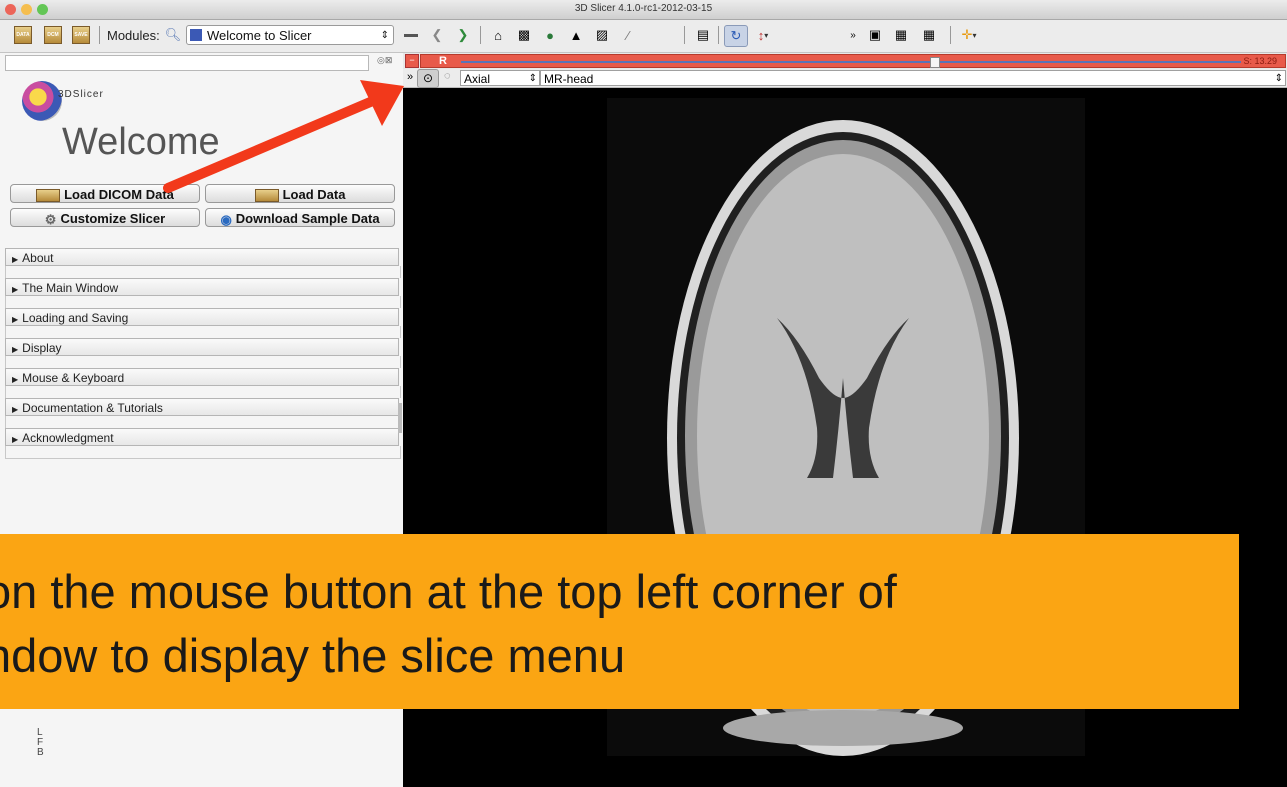 The height and width of the screenshot is (787, 1287). I want to click on section-label: Mouse & Keyboard, so click(73, 378).